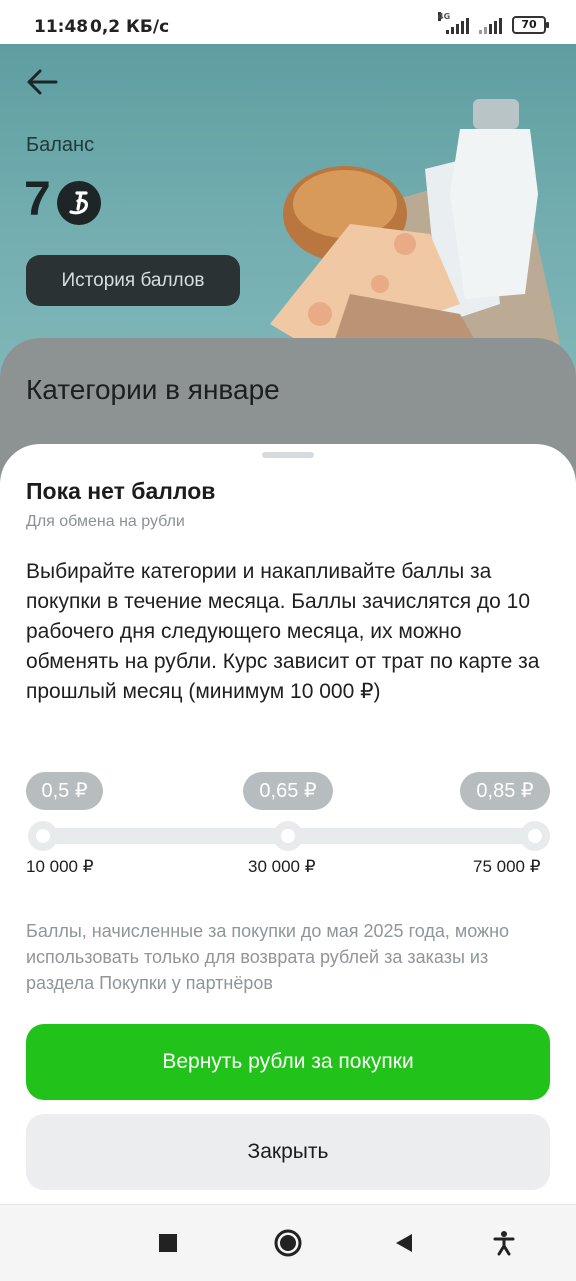 The width and height of the screenshot is (576, 1281). What do you see at coordinates (535, 836) in the screenshot?
I see `rate-scale-point-high` at bounding box center [535, 836].